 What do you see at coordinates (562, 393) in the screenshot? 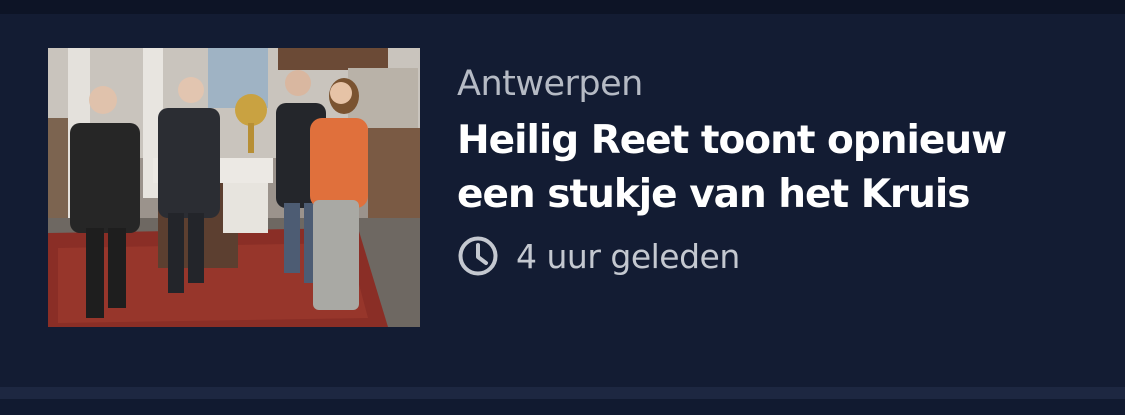
I see `card-divider` at bounding box center [562, 393].